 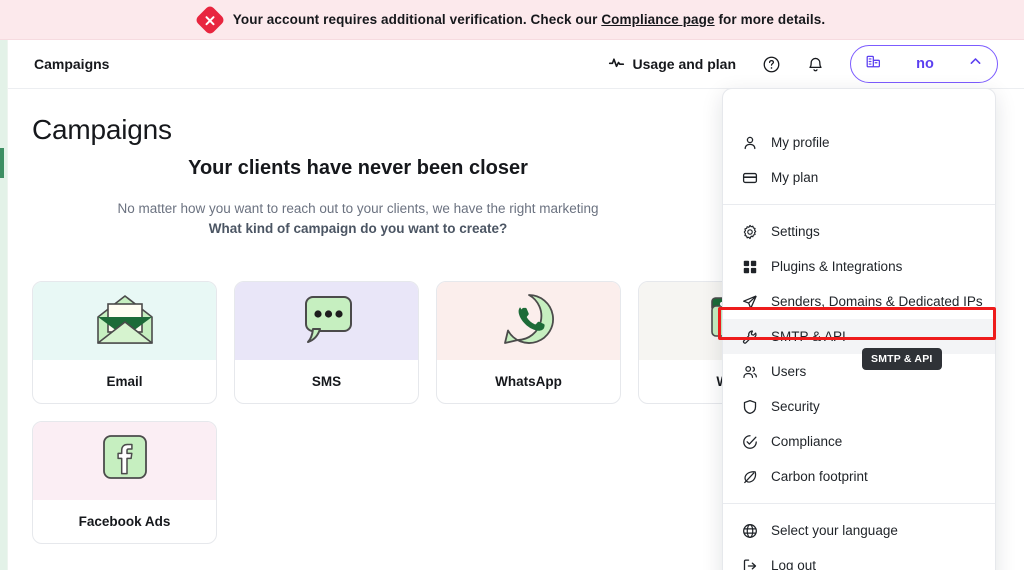 What do you see at coordinates (124, 381) in the screenshot?
I see `card-label: Email` at bounding box center [124, 381].